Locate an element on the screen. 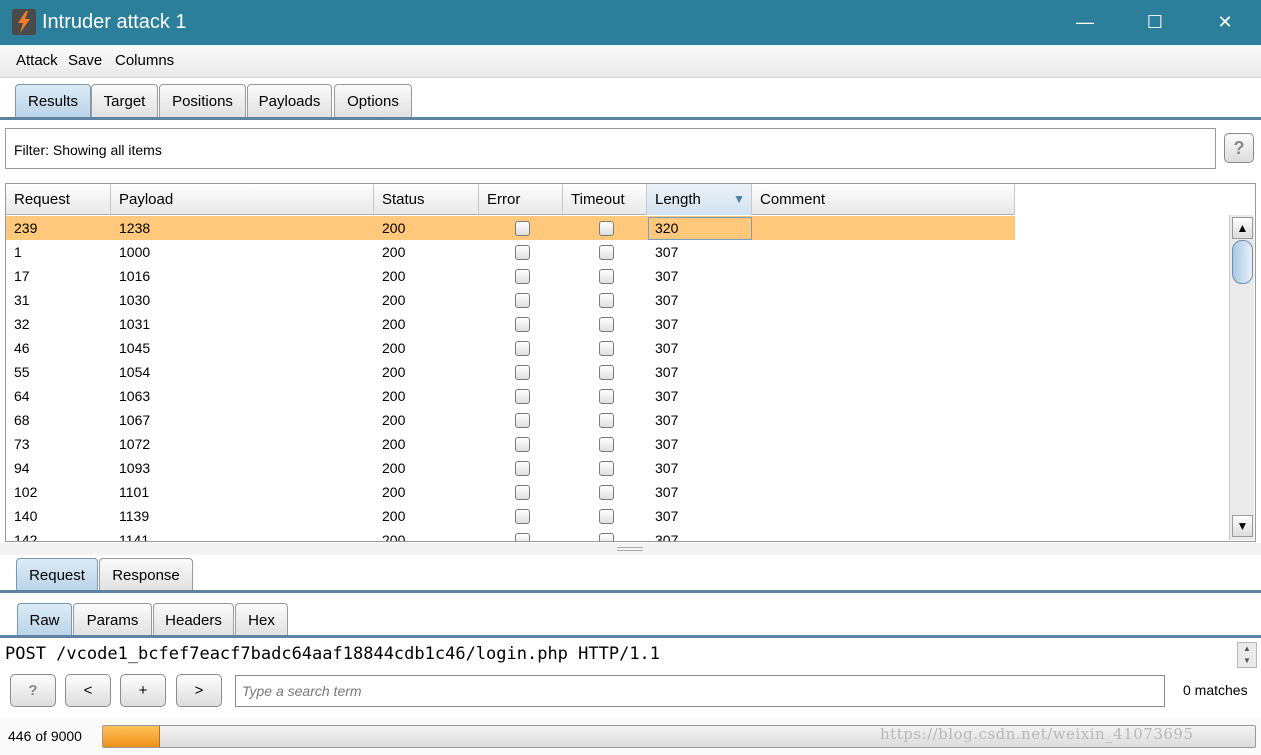 Image resolution: width=1261 pixels, height=755 pixels. cell-payload: 1072 is located at coordinates (135, 444).